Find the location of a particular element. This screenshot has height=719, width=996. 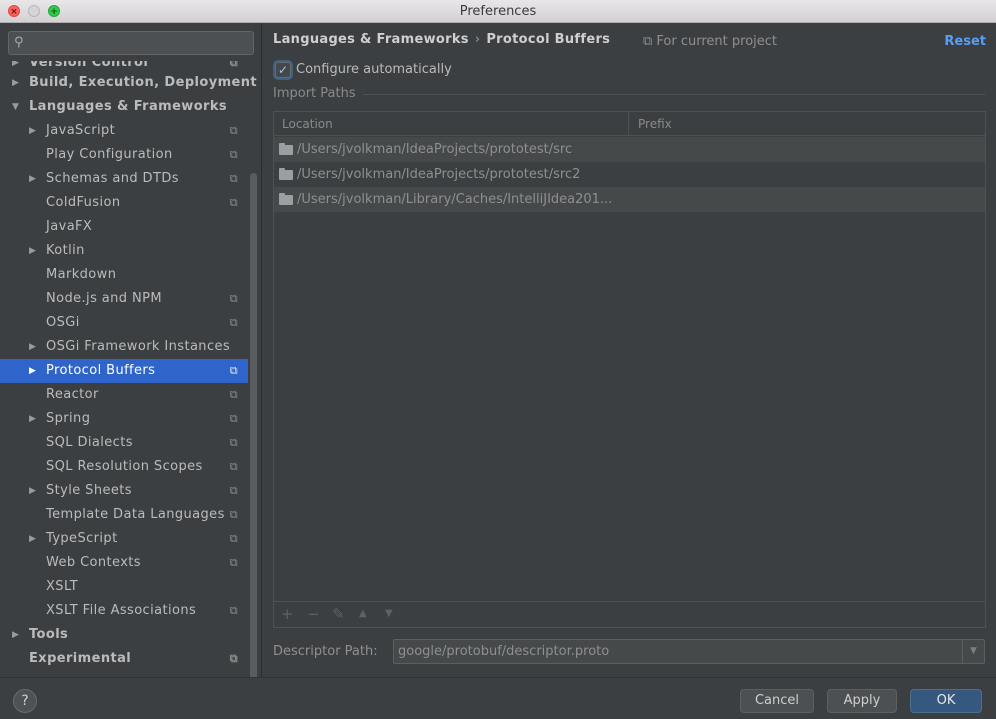

move-up-button: ▲ is located at coordinates (363, 614).